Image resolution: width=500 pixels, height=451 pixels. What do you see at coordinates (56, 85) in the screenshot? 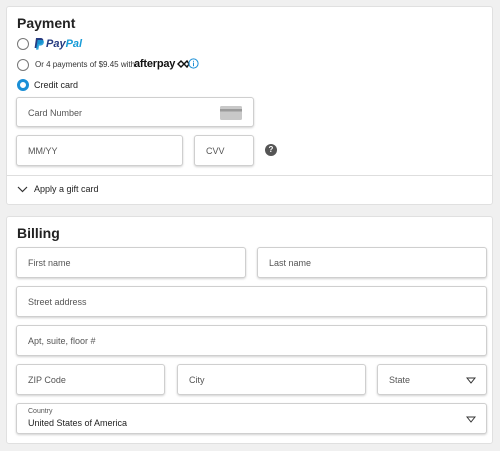
I see `credit-card-label: Credit card` at bounding box center [56, 85].